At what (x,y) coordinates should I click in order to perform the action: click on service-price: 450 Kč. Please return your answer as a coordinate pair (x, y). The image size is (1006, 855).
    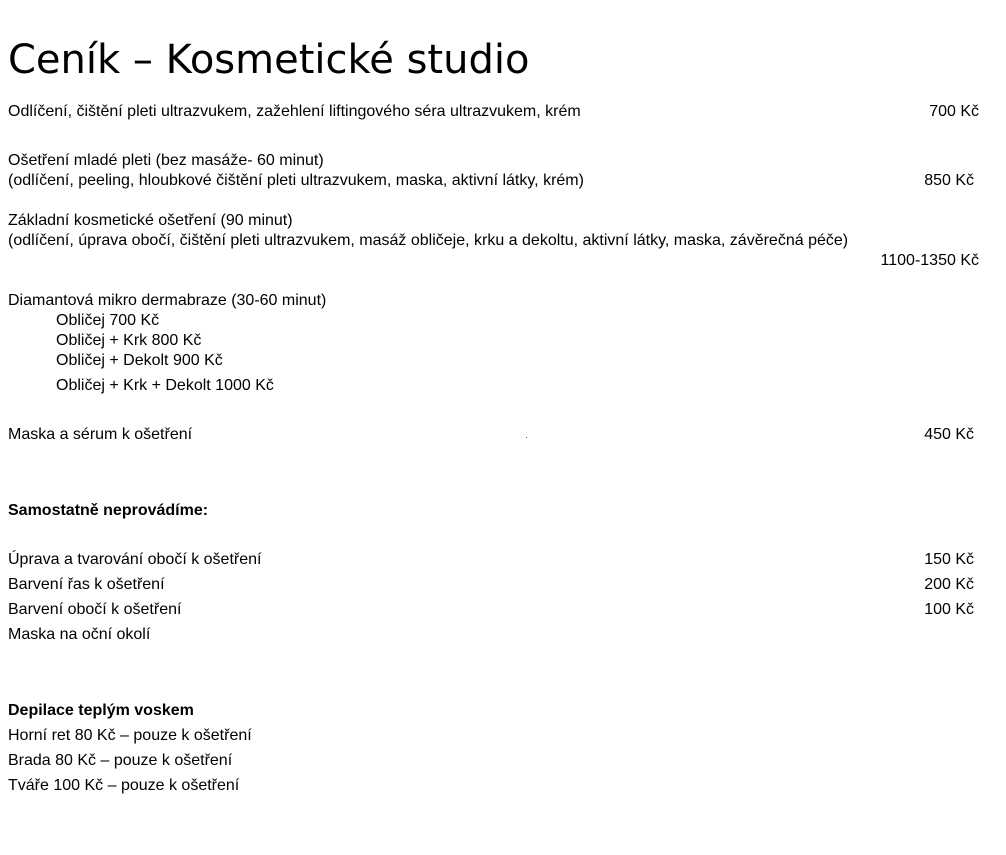
    Looking at the image, I should click on (949, 434).